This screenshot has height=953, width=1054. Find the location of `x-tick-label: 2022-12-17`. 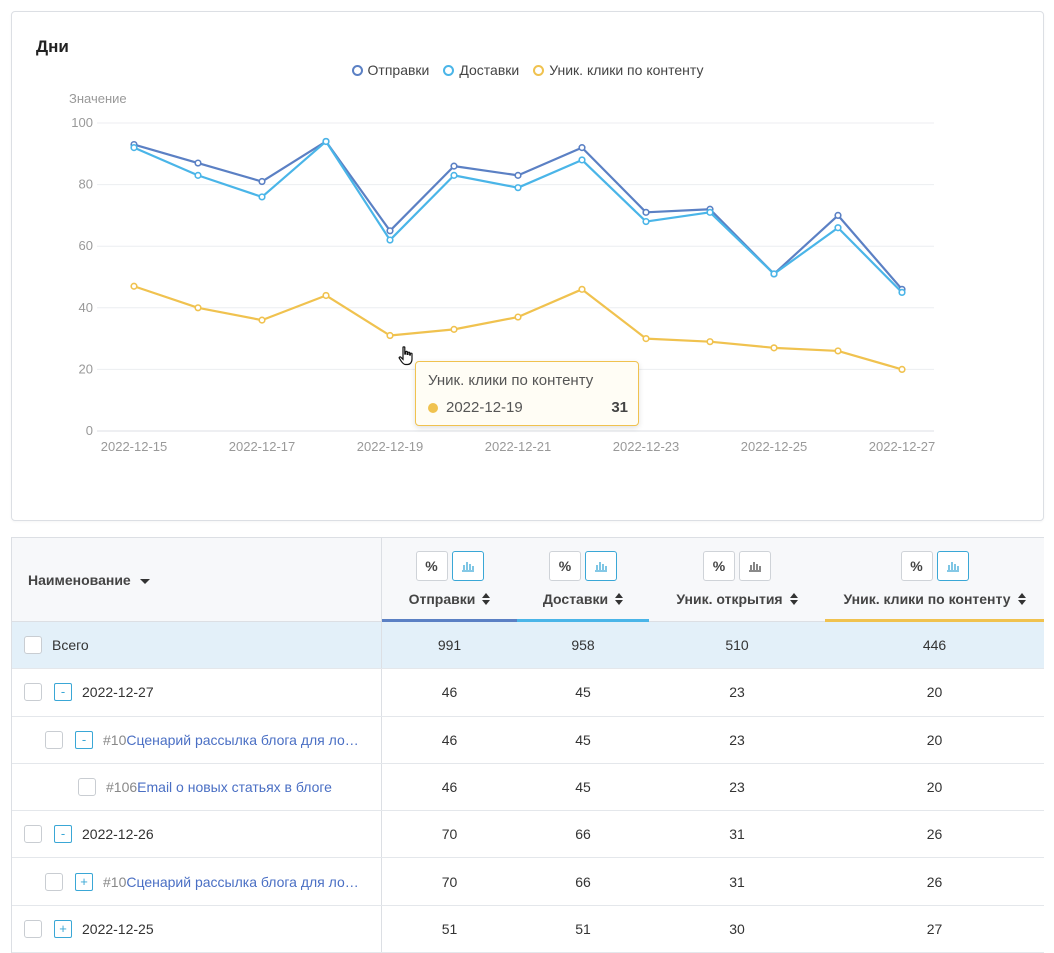

x-tick-label: 2022-12-17 is located at coordinates (262, 446).